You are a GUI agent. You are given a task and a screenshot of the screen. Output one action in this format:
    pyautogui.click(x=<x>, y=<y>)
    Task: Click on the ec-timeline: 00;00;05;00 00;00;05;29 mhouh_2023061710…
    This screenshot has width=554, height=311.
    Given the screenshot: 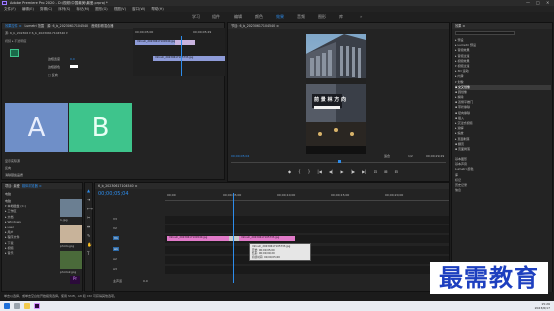 What is the action you would take?
    pyautogui.click(x=179, y=52)
    